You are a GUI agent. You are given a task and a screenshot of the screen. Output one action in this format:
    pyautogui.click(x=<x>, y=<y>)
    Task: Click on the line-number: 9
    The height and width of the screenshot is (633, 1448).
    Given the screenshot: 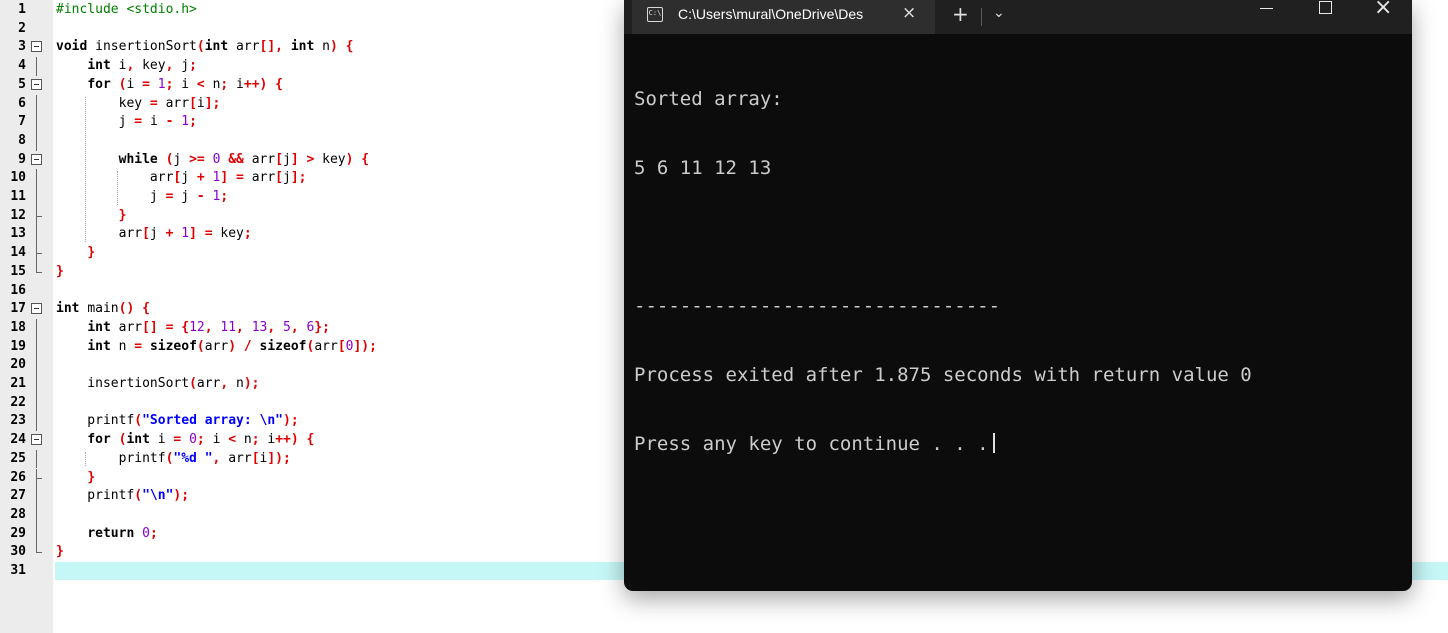 What is the action you would take?
    pyautogui.click(x=22, y=159)
    